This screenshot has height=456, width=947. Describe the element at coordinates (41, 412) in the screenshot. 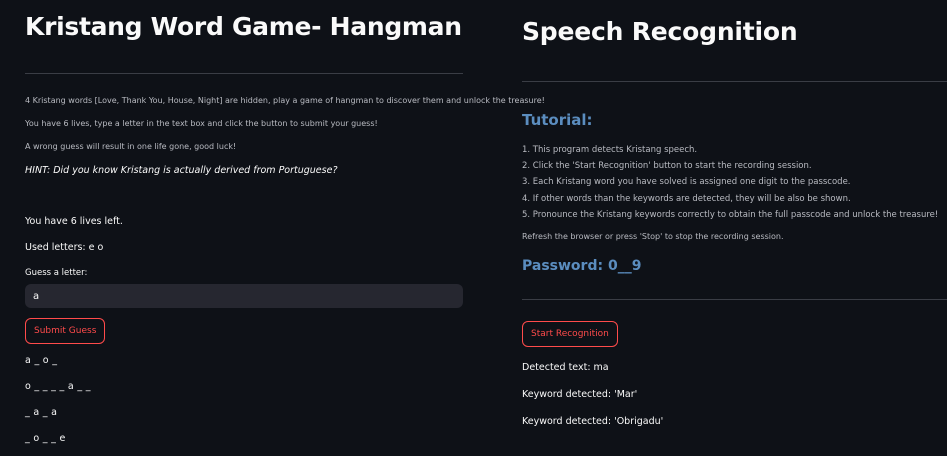

I see `word-3: _ a _ a` at that location.